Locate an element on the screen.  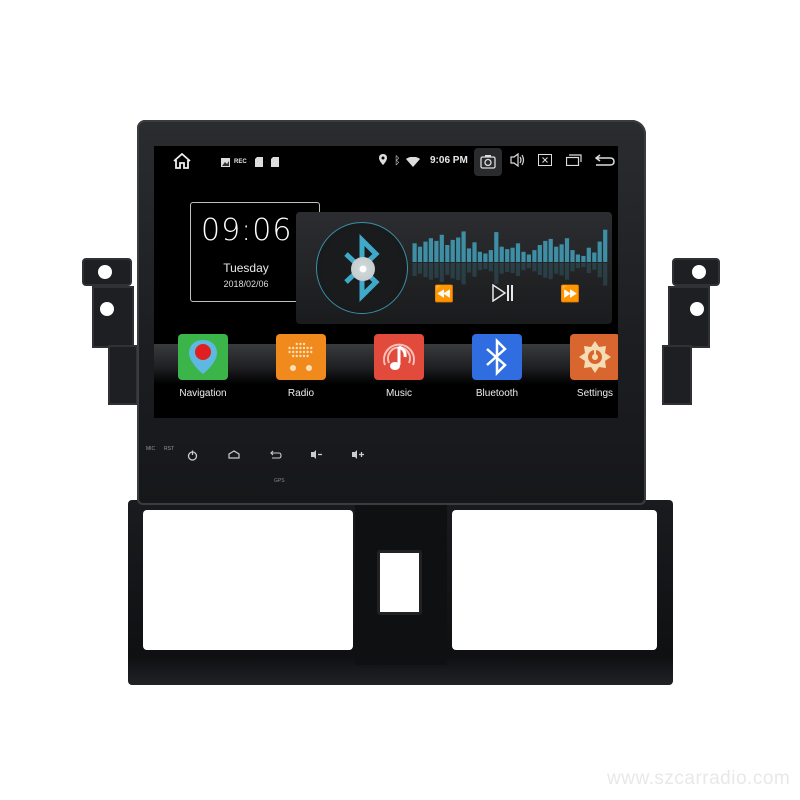
music-player-widget: ⏪ ⏩ is located at coordinates (454, 268).